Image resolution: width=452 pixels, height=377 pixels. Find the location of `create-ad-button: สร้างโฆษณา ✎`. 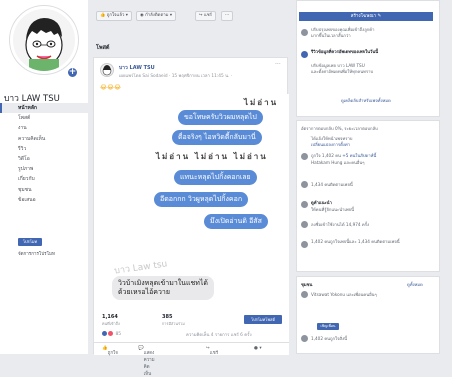

create-ad-button: สร้างโฆษณา ✎ is located at coordinates (366, 16).